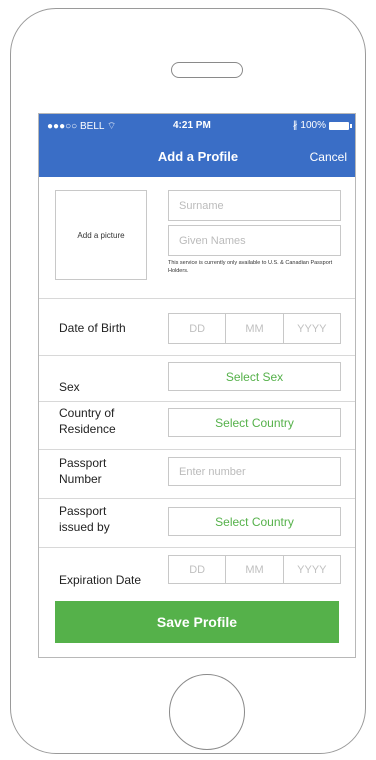  Describe the element at coordinates (82, 126) in the screenshot. I see `carrier-label: ●●●○○ BELL ⌔` at that location.